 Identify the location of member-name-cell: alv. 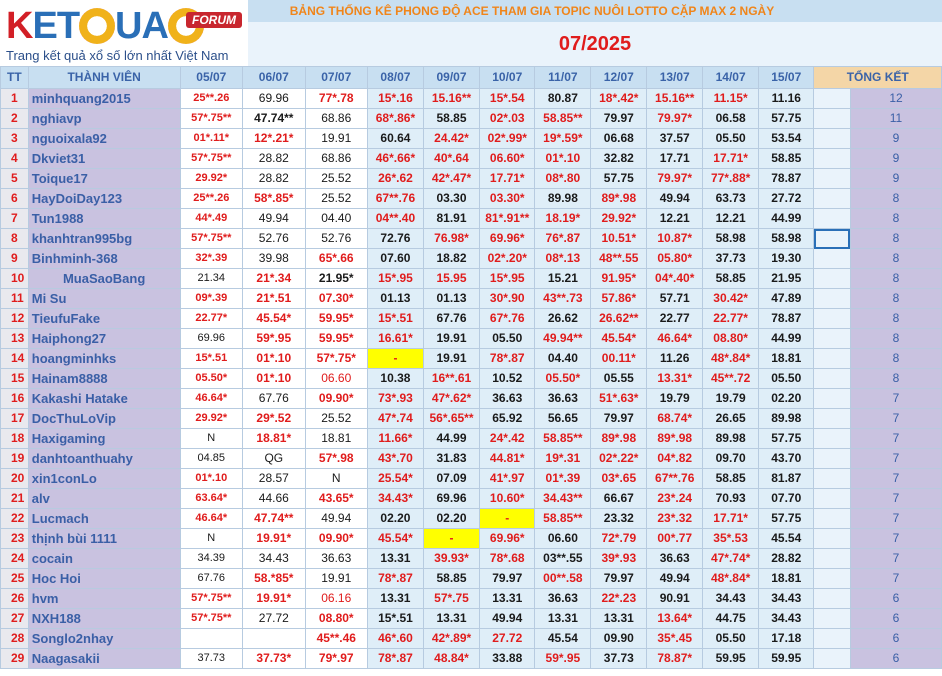
(104, 498).